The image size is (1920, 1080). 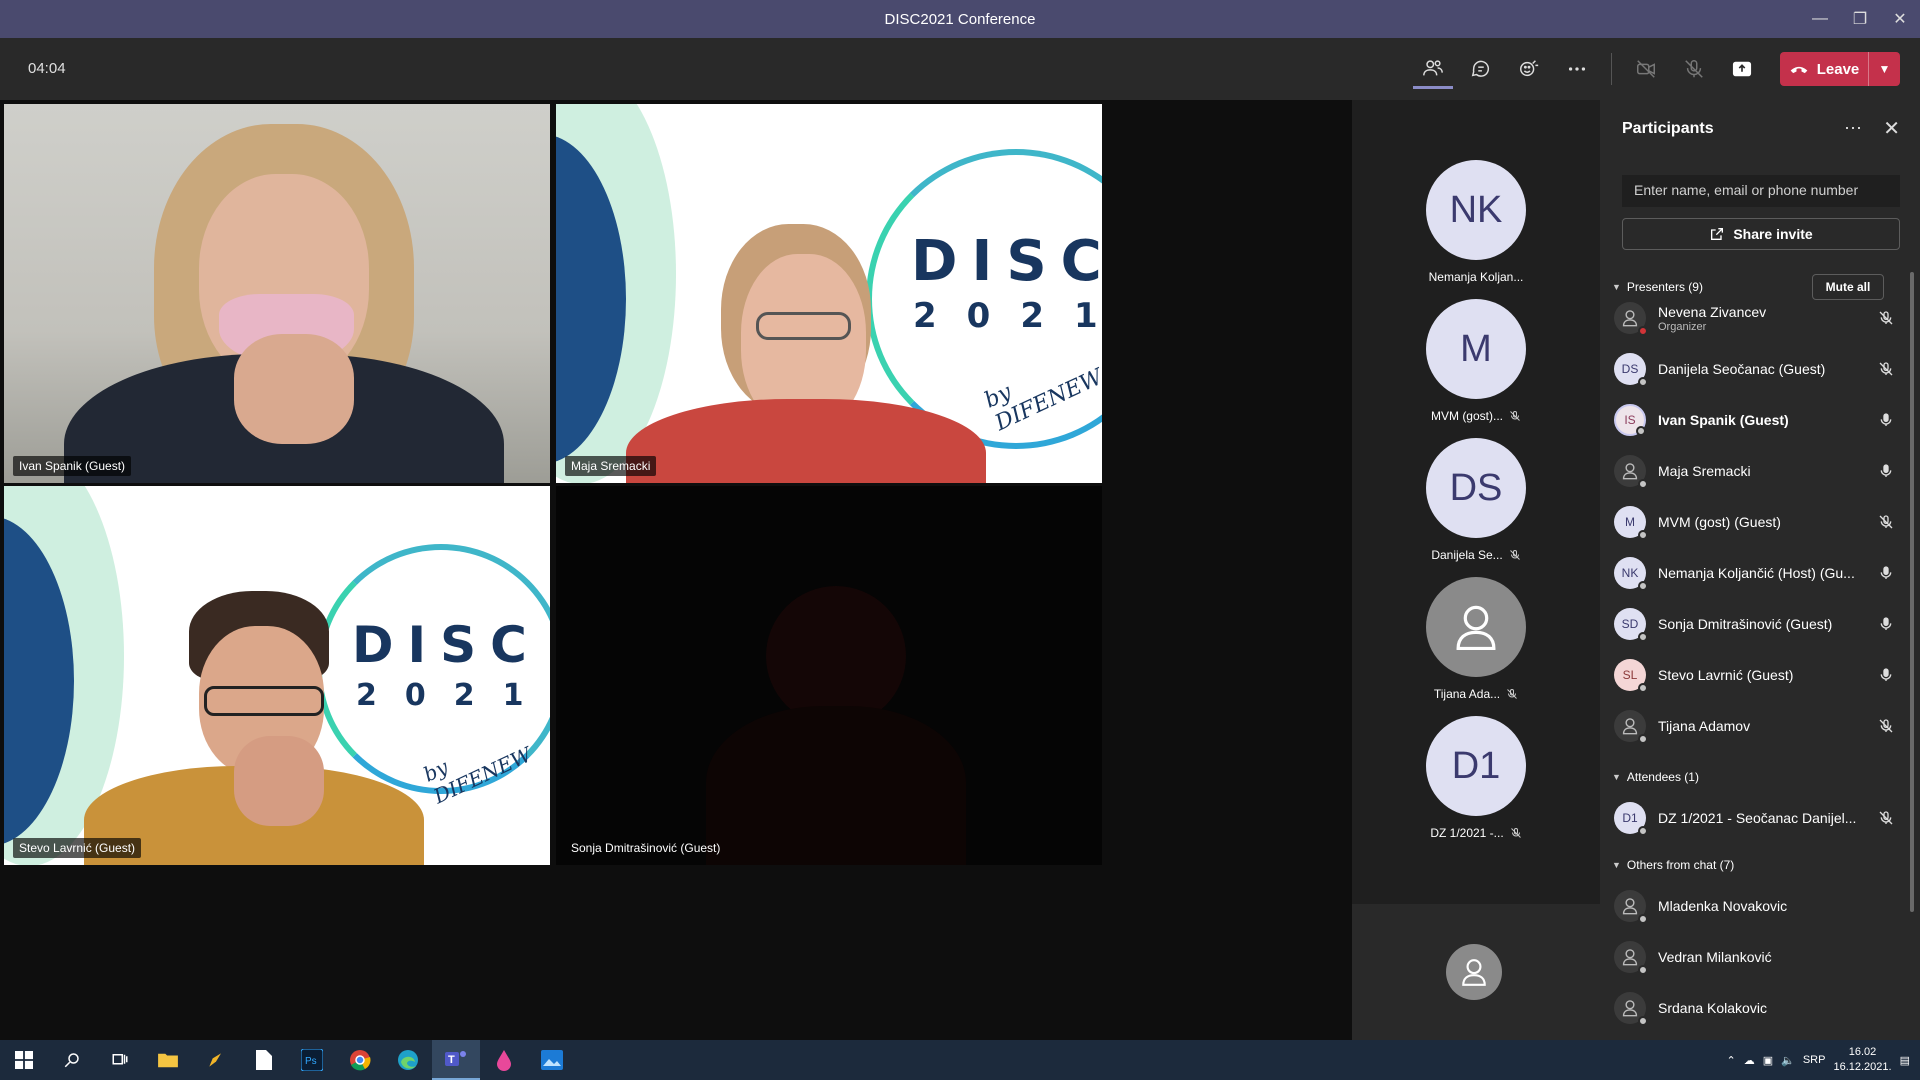 I want to click on leave-options-chevron-icon: ▼, so click(x=1884, y=69).